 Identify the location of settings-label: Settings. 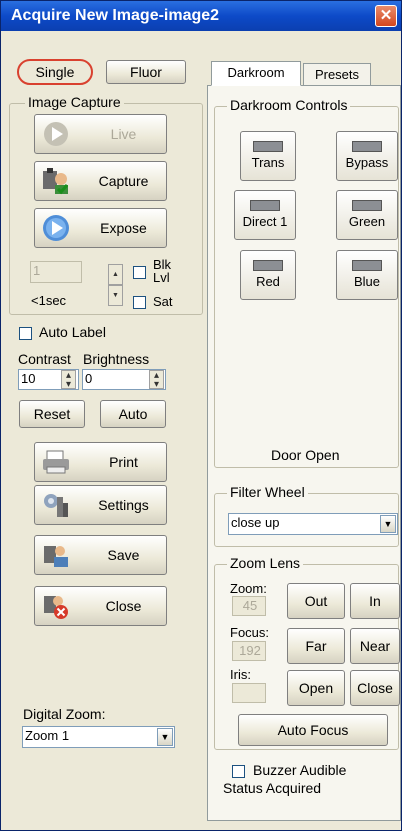
(123, 505).